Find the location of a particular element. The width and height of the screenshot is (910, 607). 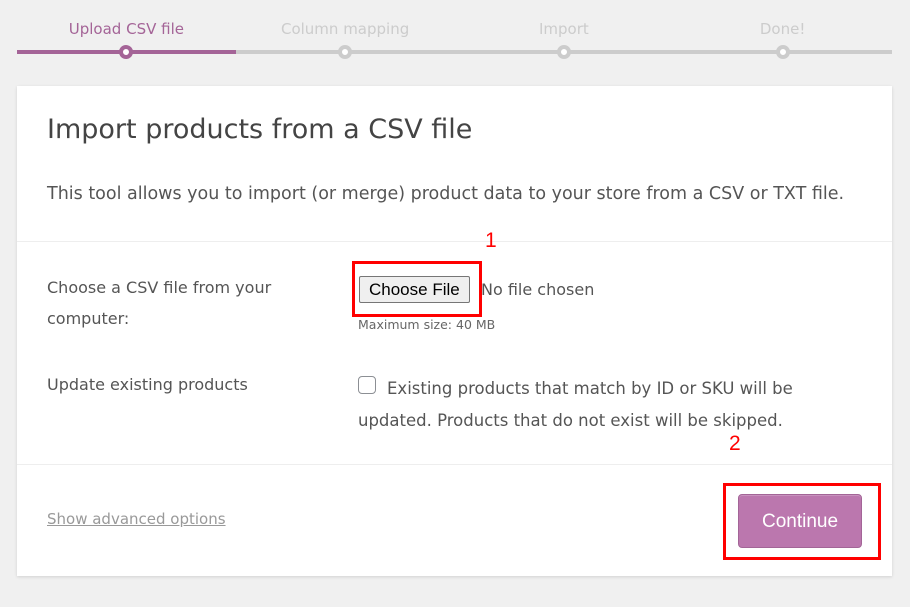

file-row-label: Choose a CSV file from your computer: is located at coordinates (159, 303).